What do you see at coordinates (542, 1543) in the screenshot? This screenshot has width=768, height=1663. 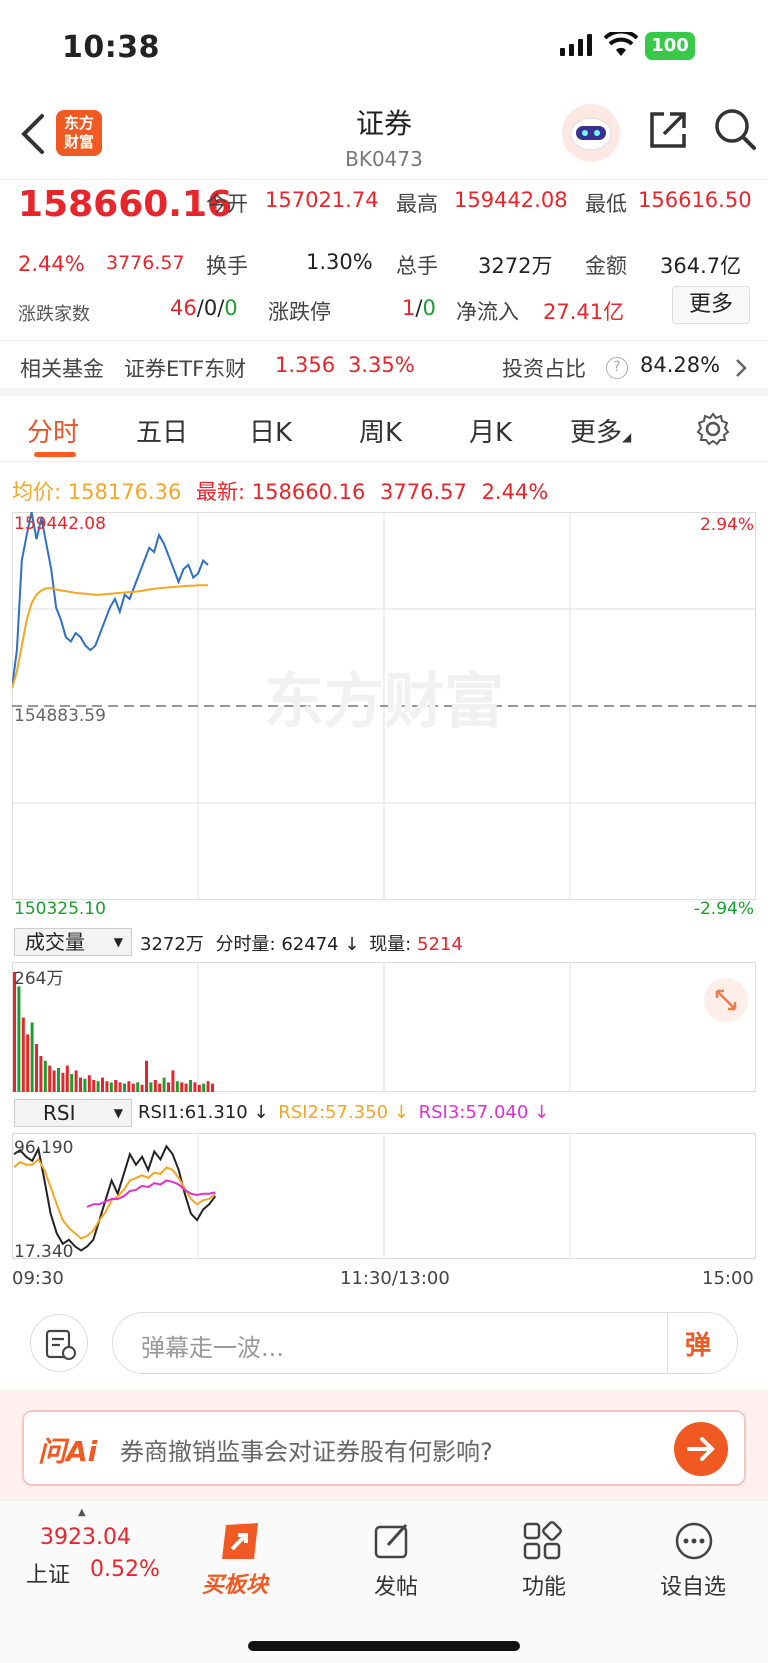 I see `grid-icon` at bounding box center [542, 1543].